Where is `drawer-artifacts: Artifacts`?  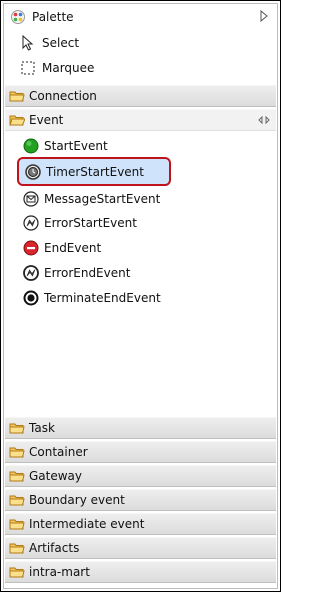 drawer-artifacts: Artifacts is located at coordinates (140, 548).